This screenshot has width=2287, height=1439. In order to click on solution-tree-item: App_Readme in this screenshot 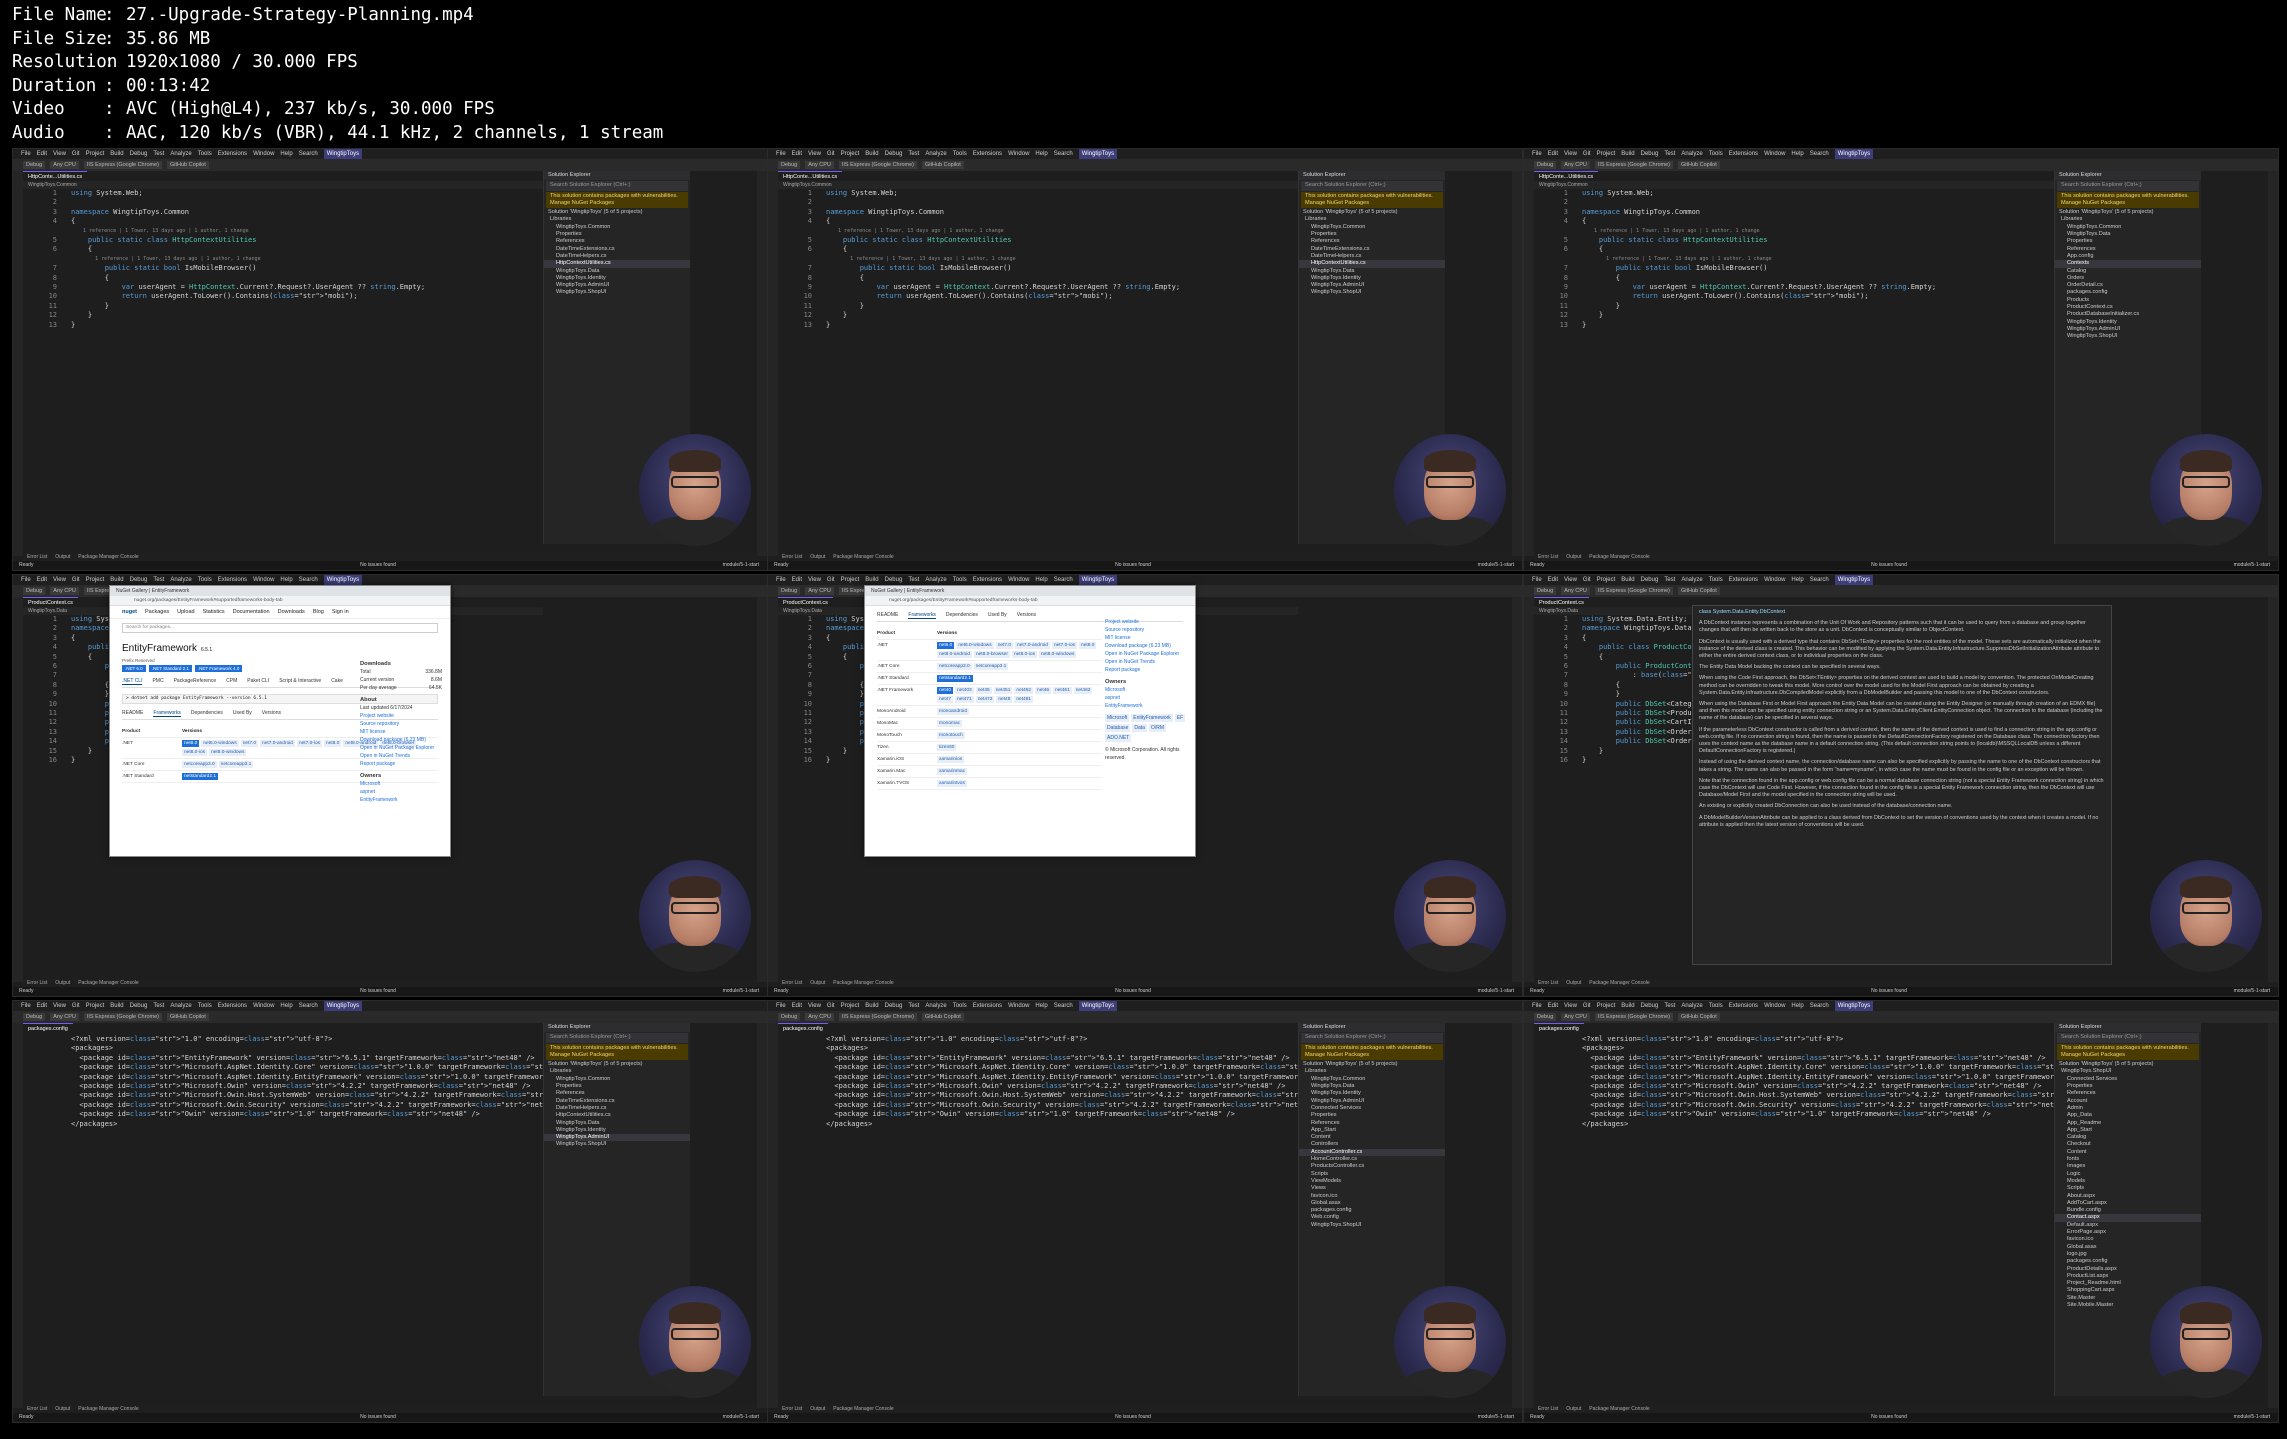, I will do `click(2128, 1123)`.